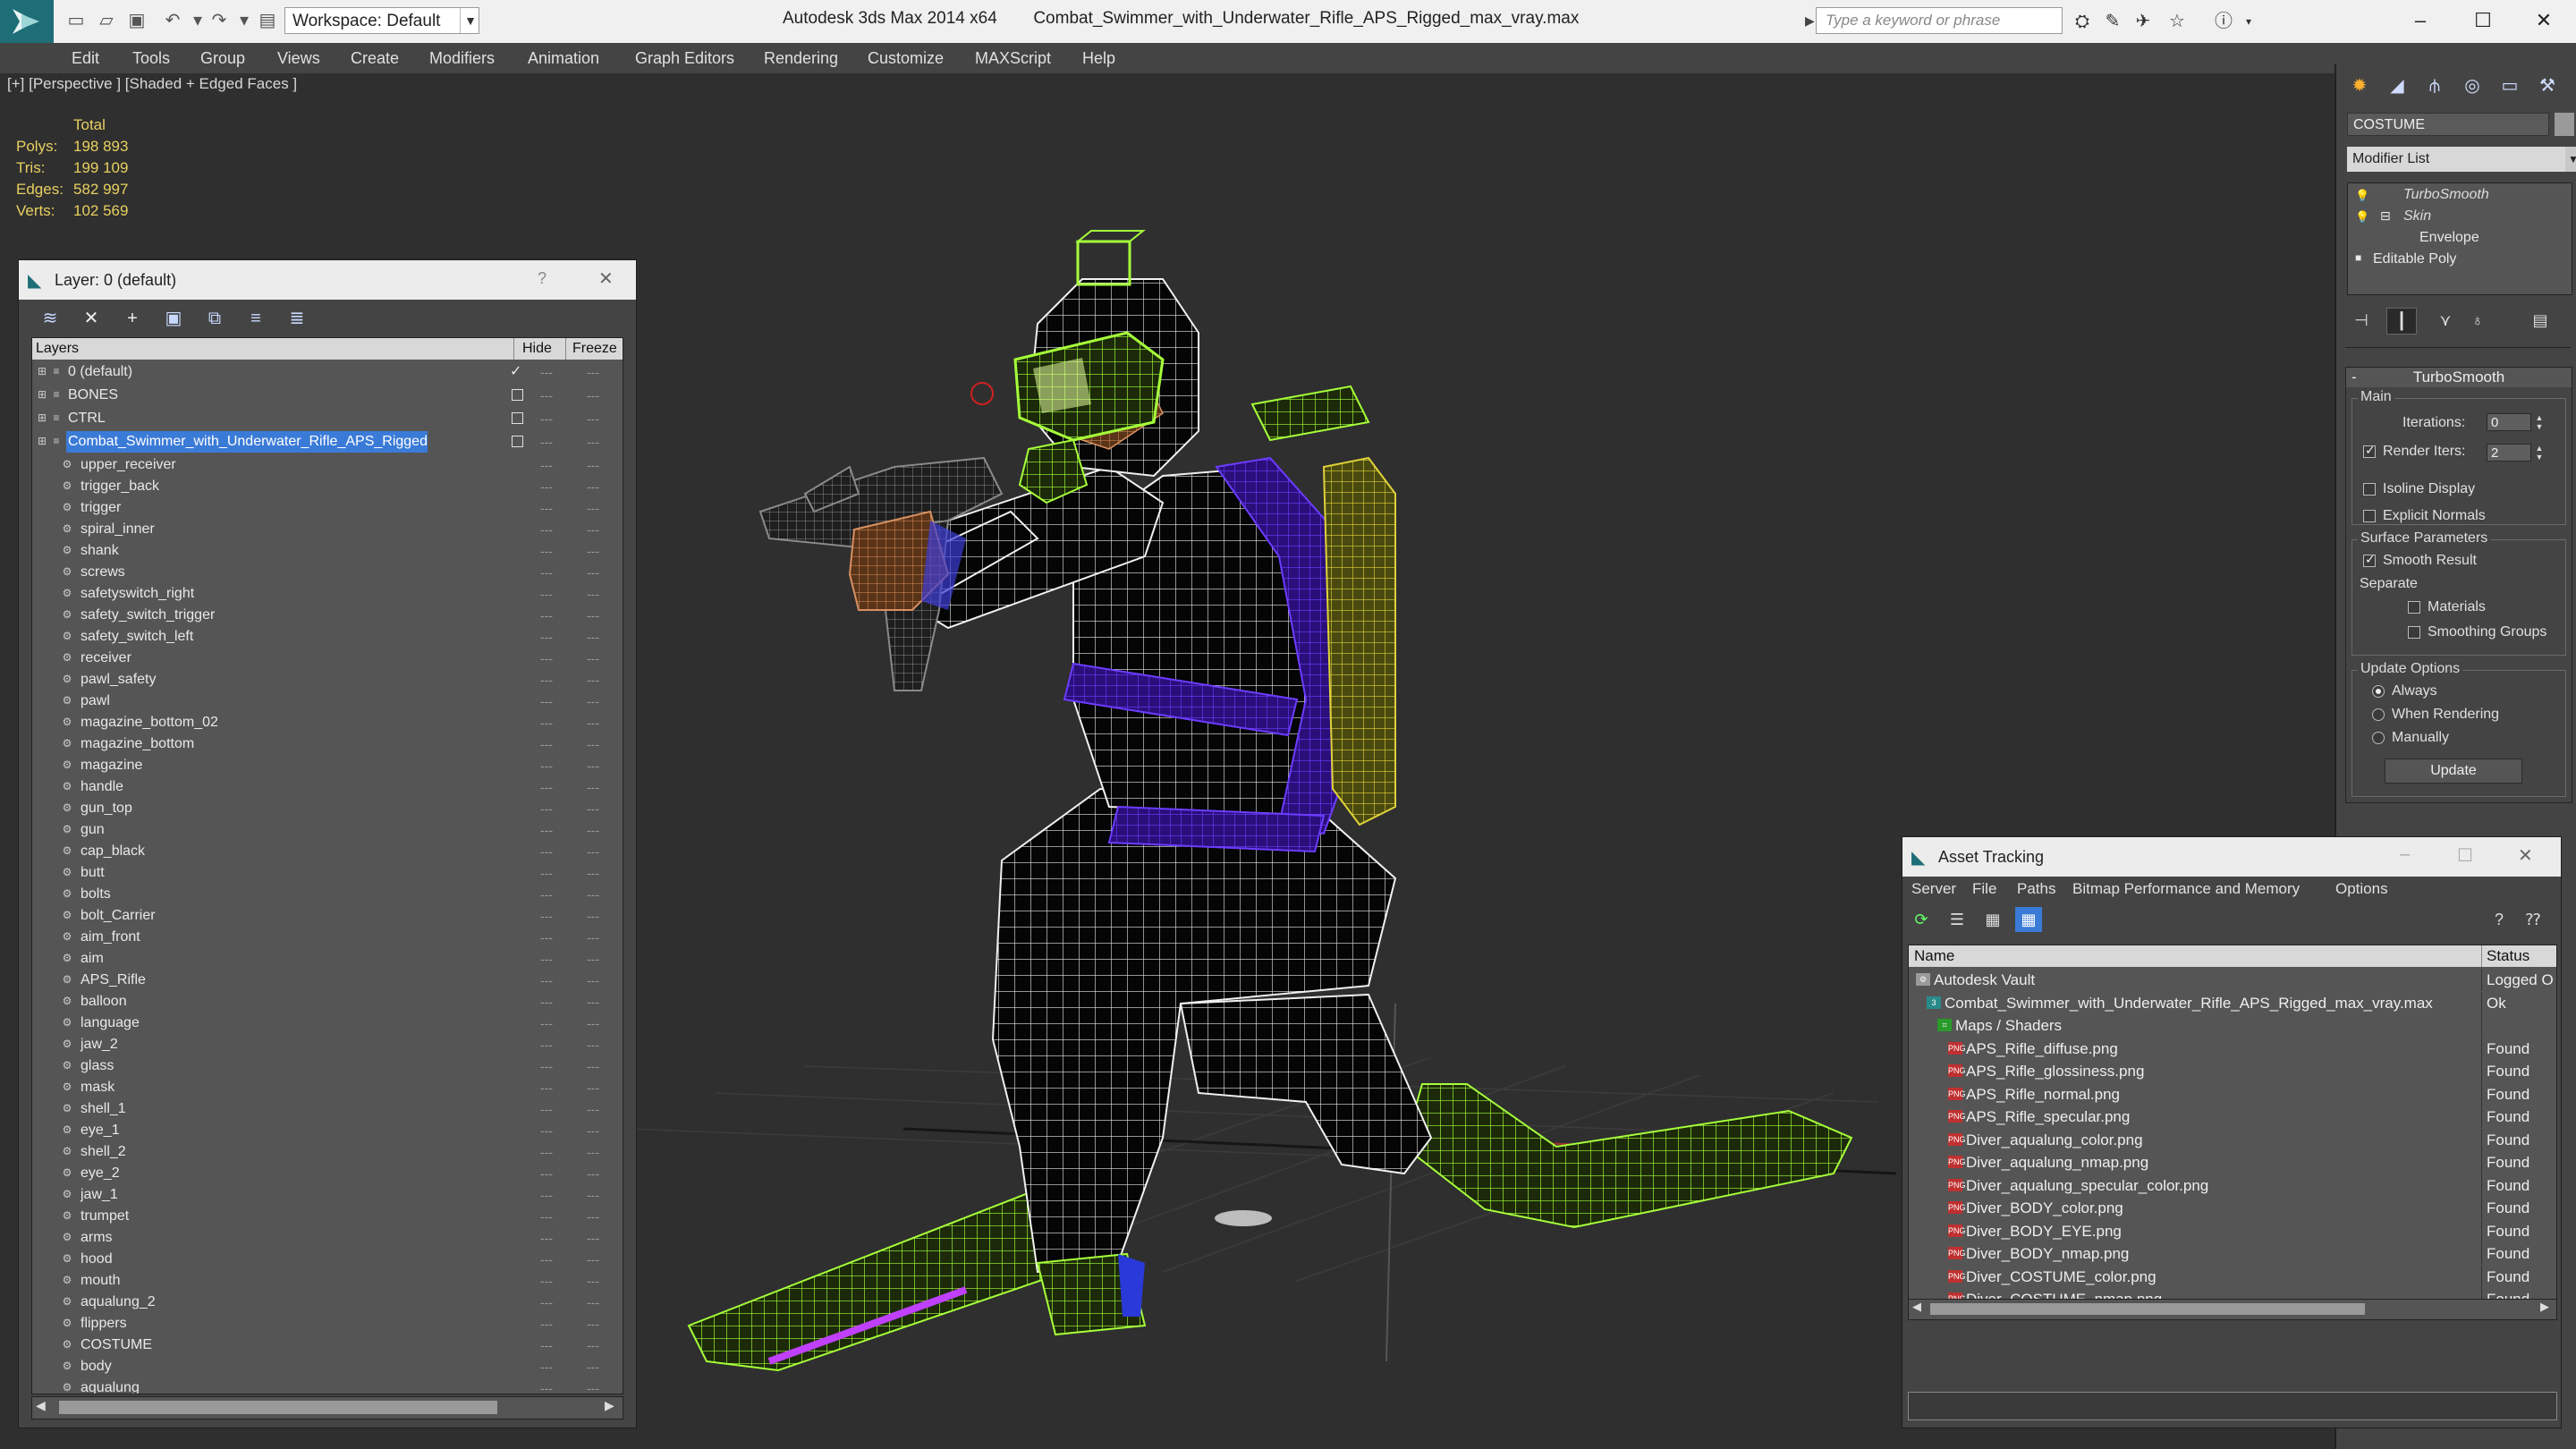  What do you see at coordinates (327, 1385) in the screenshot?
I see `object-row: ⚙ aqualung --- ---` at bounding box center [327, 1385].